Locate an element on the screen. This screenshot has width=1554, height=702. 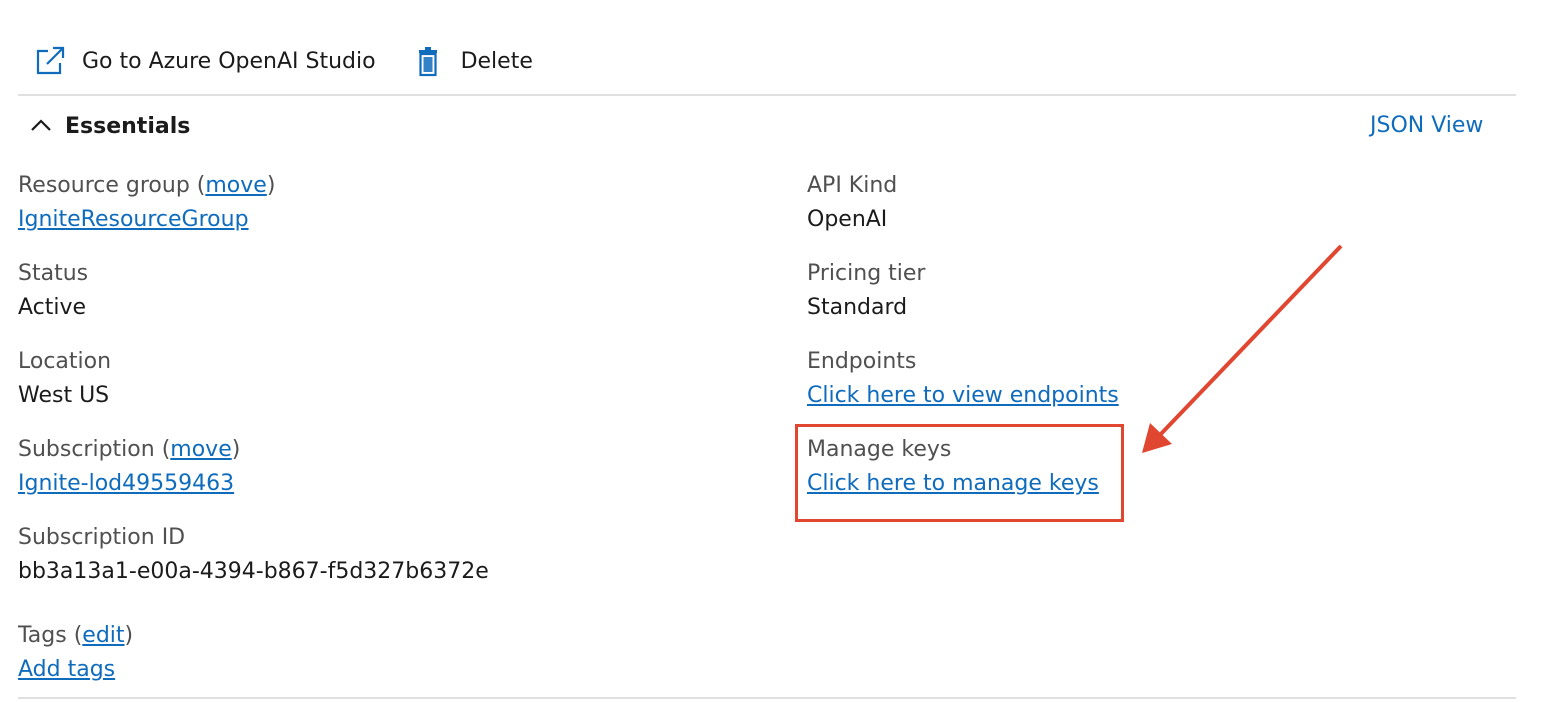
open-external-icon is located at coordinates (49, 61).